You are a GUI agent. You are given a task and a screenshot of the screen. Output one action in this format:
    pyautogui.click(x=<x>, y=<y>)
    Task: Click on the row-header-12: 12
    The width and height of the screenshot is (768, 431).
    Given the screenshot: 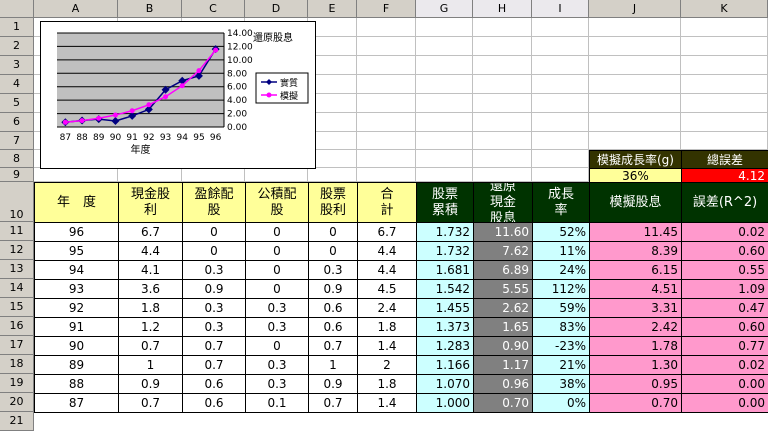 What is the action you would take?
    pyautogui.click(x=17, y=250)
    